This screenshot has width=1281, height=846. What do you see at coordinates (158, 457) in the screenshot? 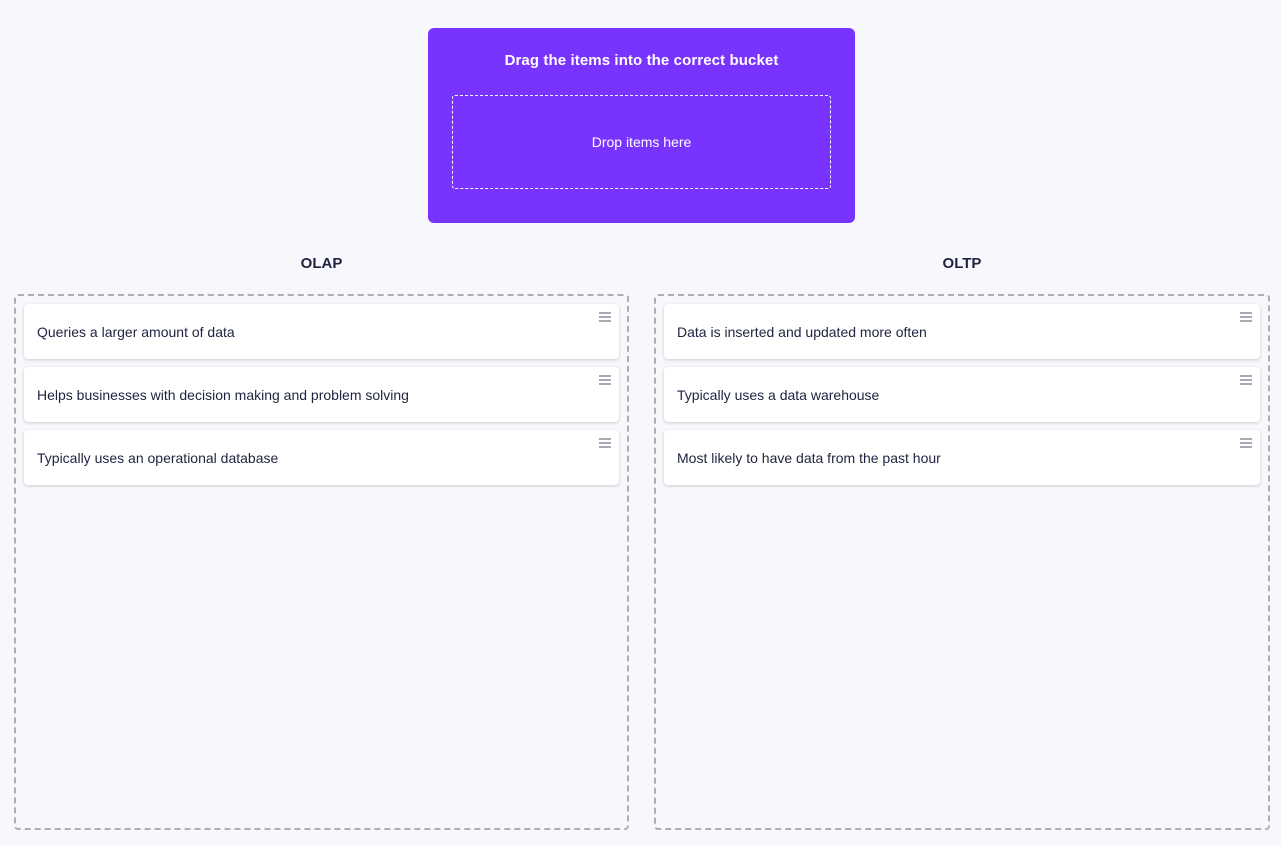
I see `item-label: Typically uses an operational database` at bounding box center [158, 457].